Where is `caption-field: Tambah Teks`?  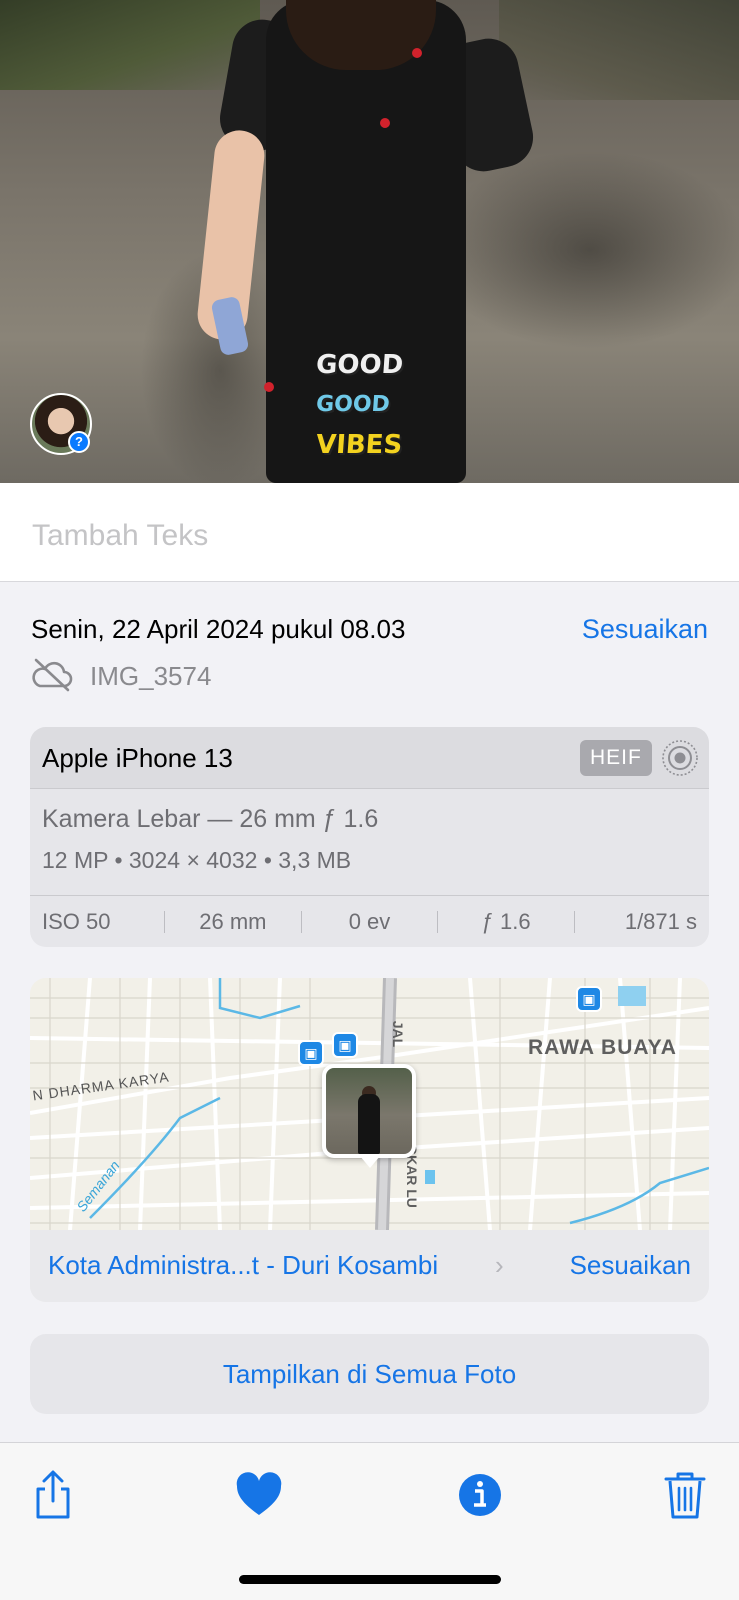 caption-field: Tambah Teks is located at coordinates (369, 532).